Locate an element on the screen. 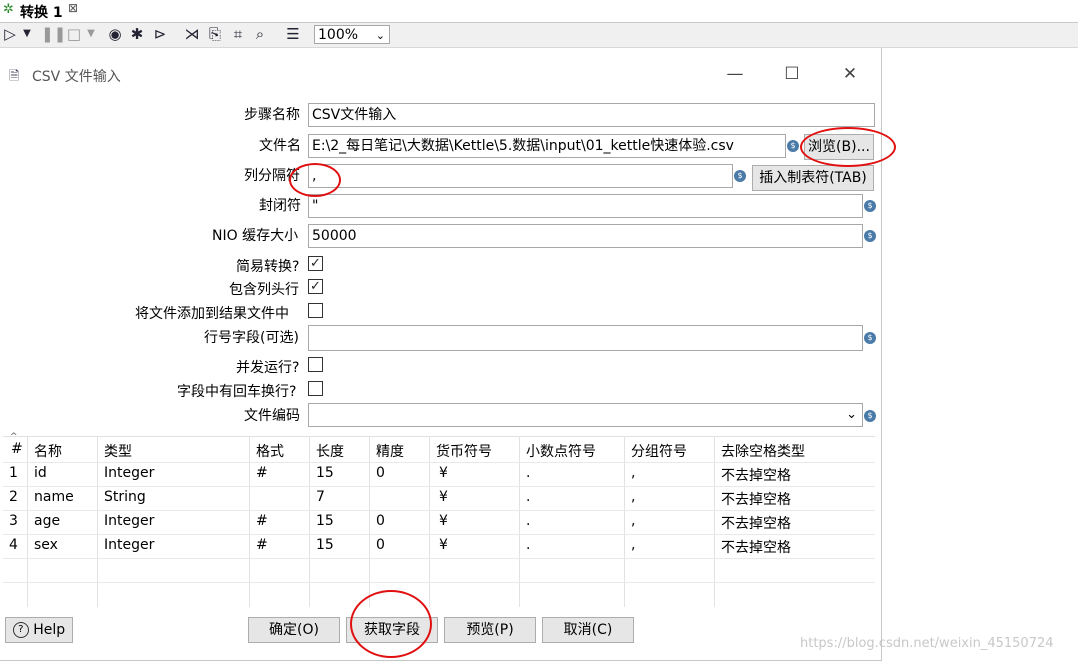 This screenshot has width=1078, height=663. encoding-select: ⌄ is located at coordinates (585, 415).